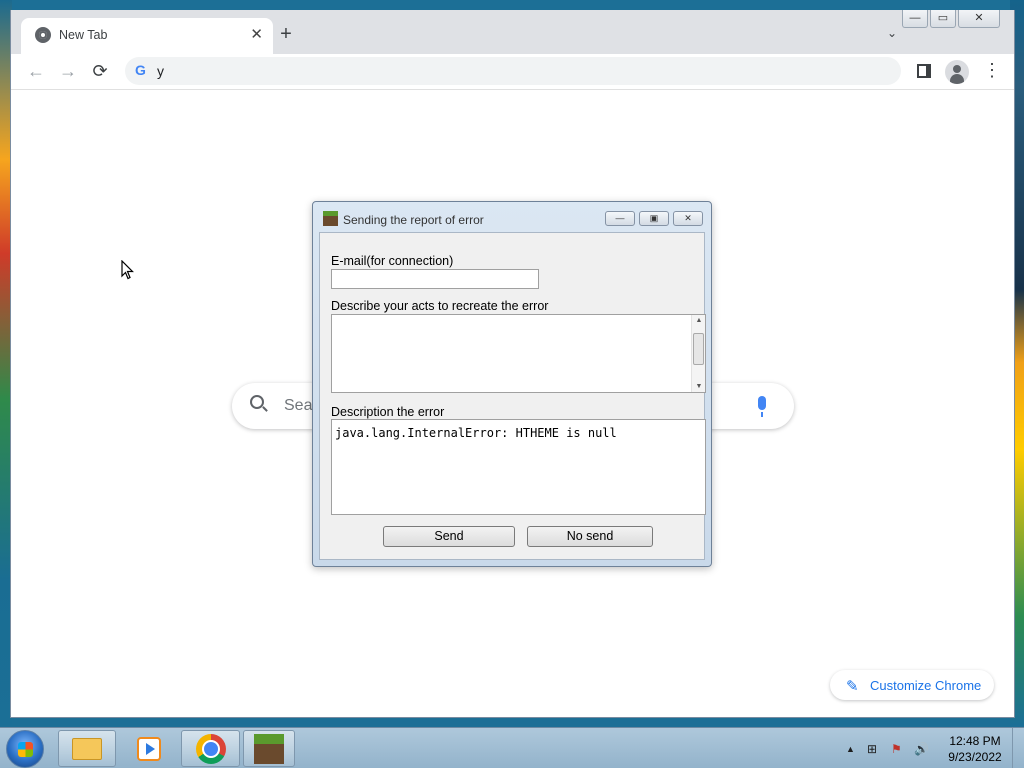  I want to click on chrome-favicon-icon, so click(43, 35).